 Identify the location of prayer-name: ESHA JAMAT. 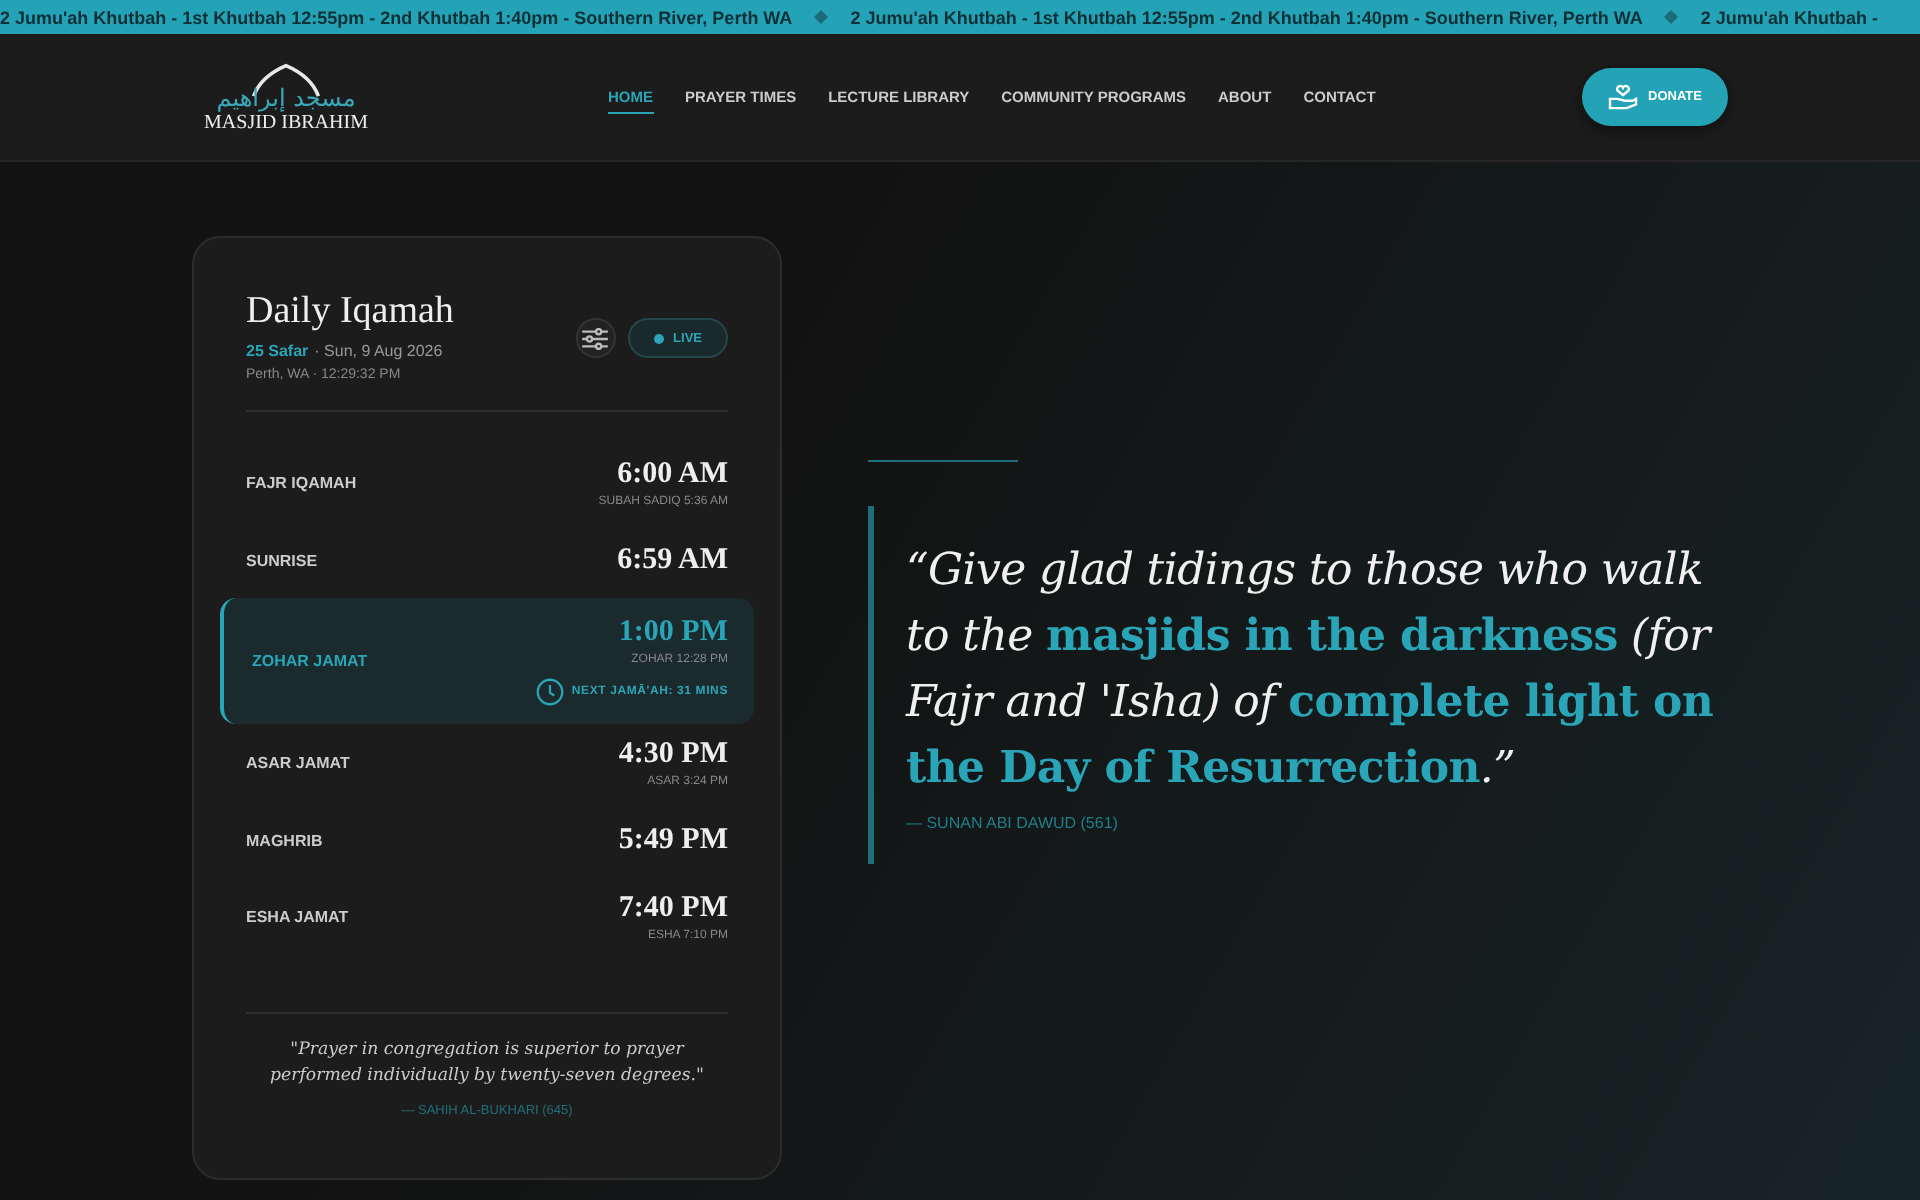
(297, 917).